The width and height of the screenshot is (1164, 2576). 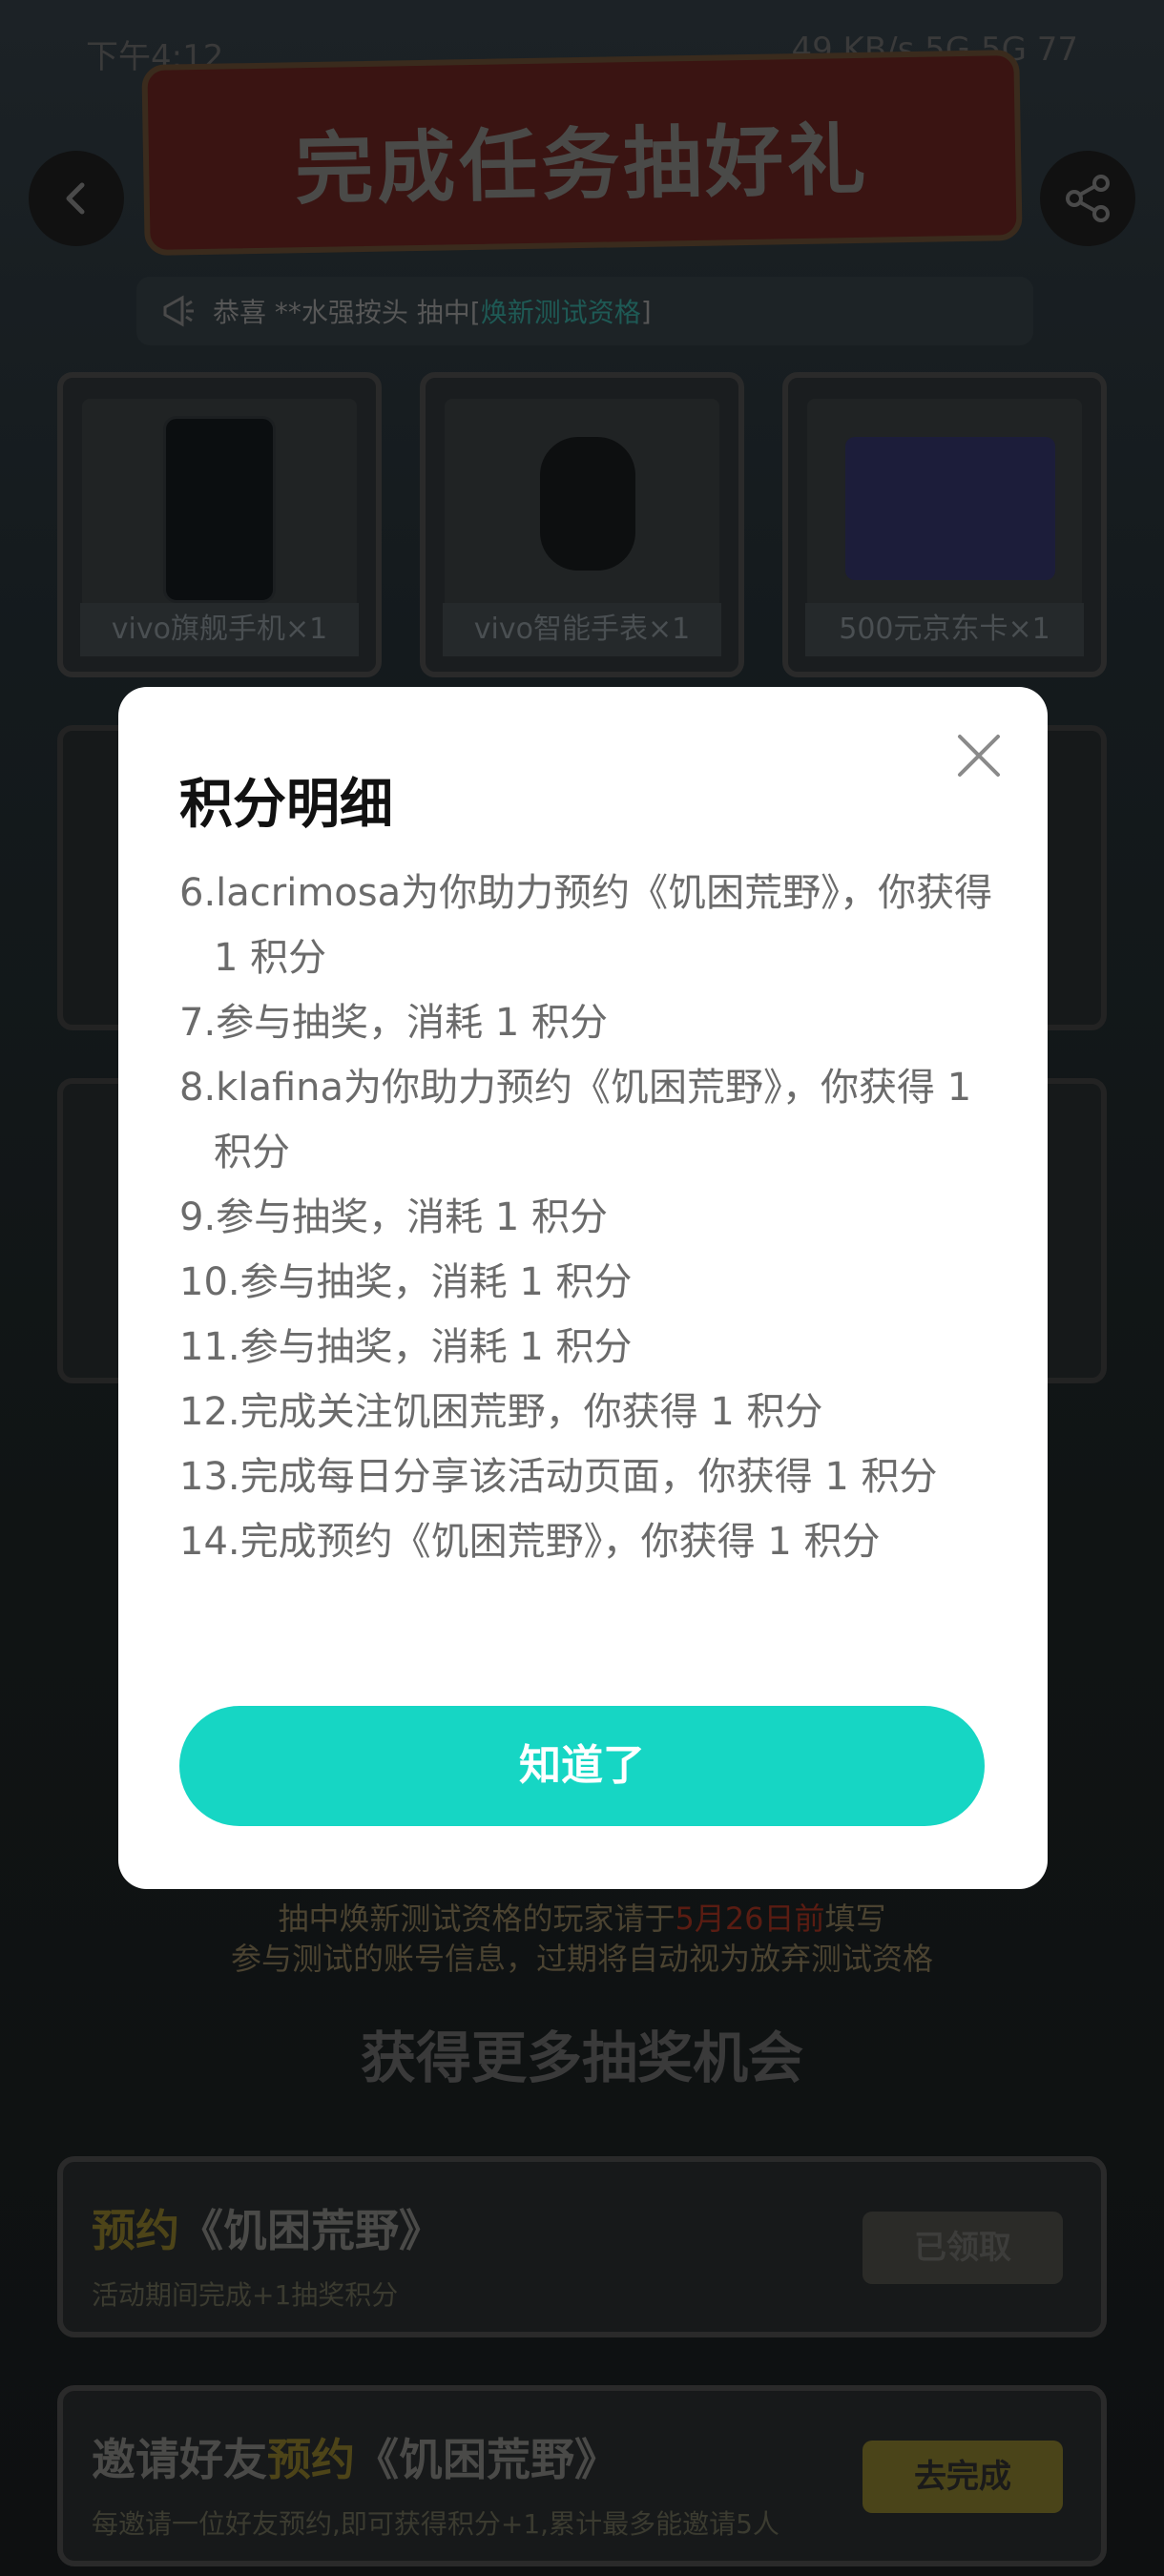 What do you see at coordinates (394, 1217) in the screenshot?
I see `points-record: 9.参与抽奖，消耗 1 积分` at bounding box center [394, 1217].